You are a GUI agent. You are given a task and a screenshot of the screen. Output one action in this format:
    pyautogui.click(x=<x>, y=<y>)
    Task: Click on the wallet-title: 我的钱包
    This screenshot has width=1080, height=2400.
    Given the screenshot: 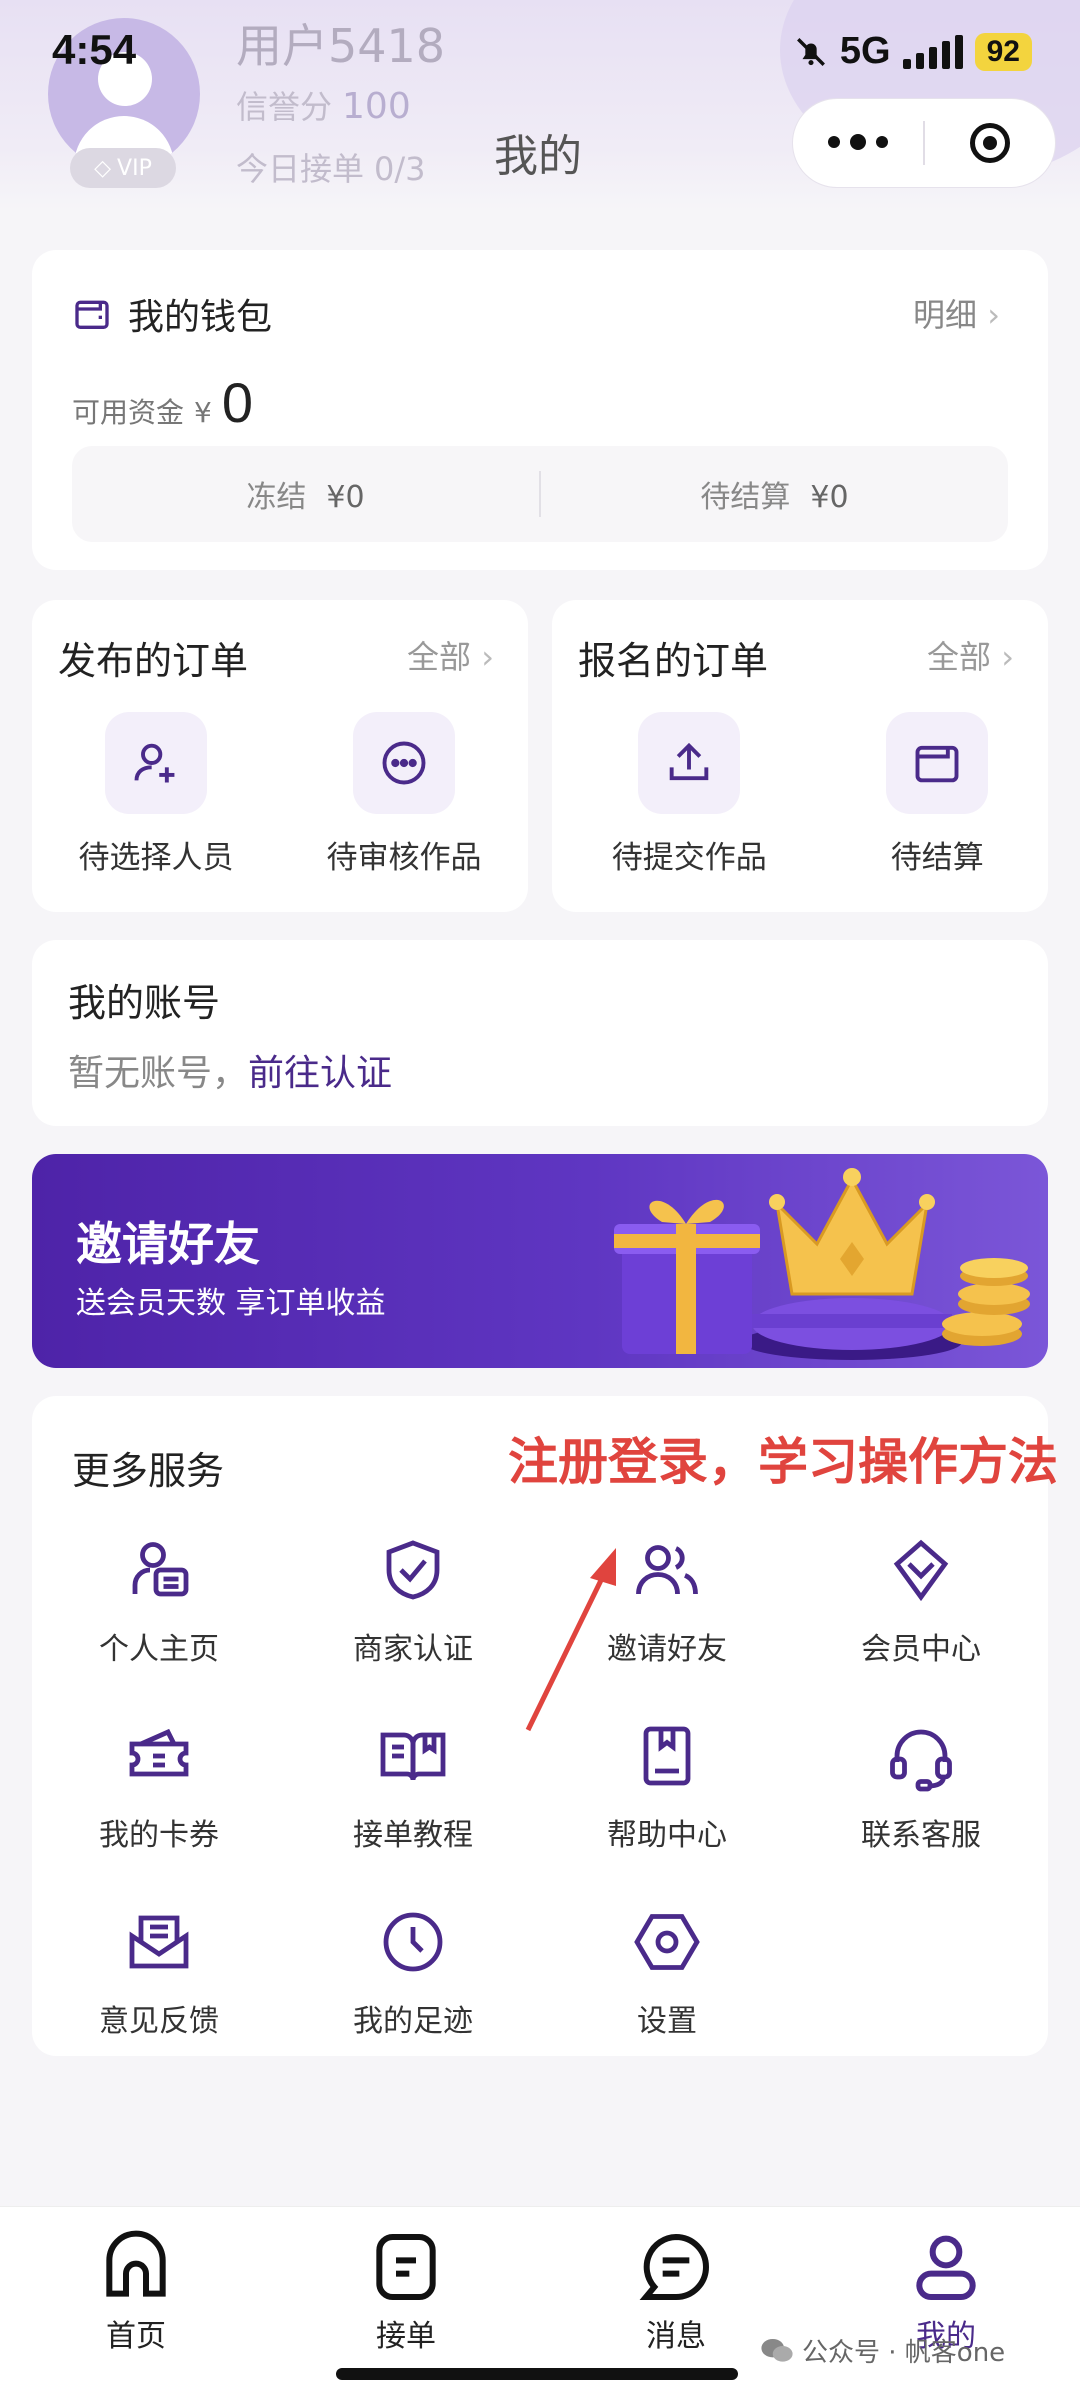 What is the action you would take?
    pyautogui.click(x=200, y=317)
    